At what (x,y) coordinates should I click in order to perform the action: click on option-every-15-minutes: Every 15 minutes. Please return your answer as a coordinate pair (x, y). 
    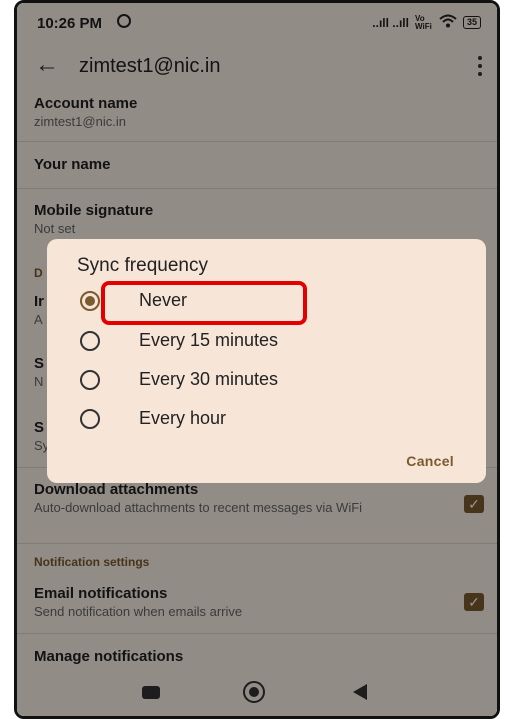
    Looking at the image, I should click on (267, 342).